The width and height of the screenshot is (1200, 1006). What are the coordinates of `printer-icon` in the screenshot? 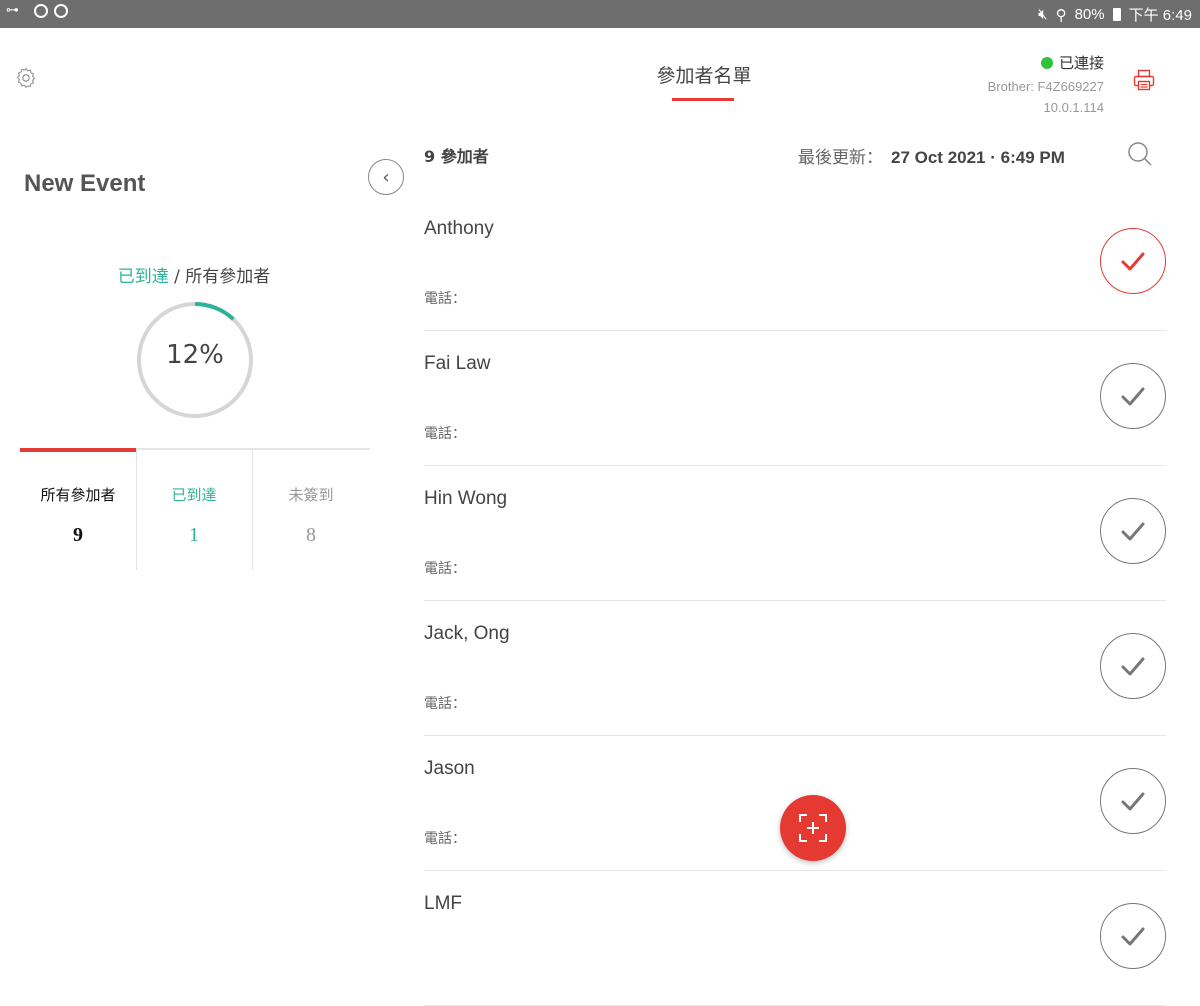 It's located at (1144, 80).